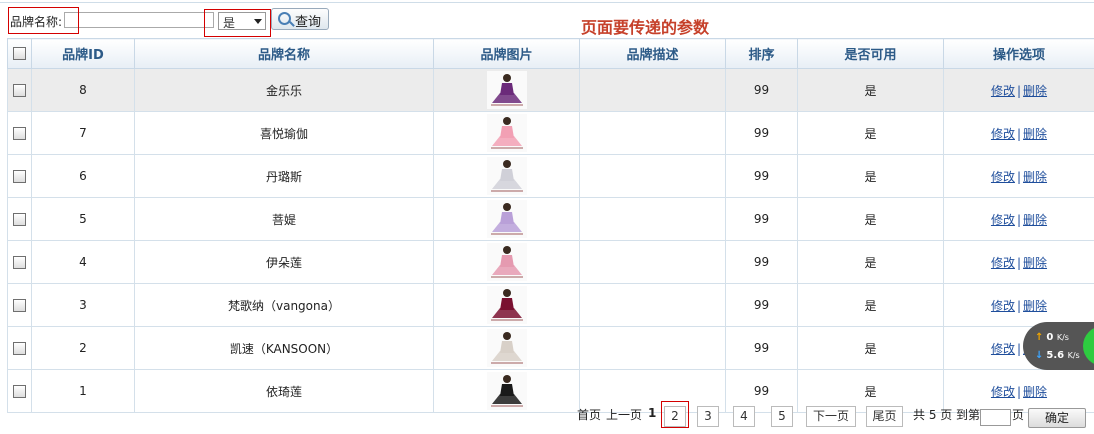 The image size is (1094, 434). What do you see at coordinates (284, 133) in the screenshot?
I see `brand-name-cell: 喜悦瑜伽` at bounding box center [284, 133].